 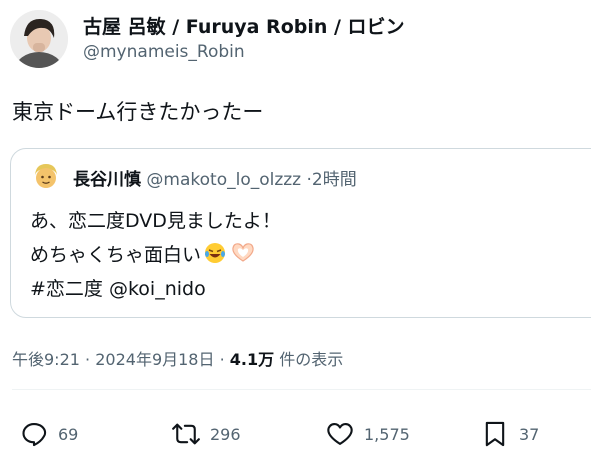 I want to click on like-count: 1,575, so click(x=387, y=434).